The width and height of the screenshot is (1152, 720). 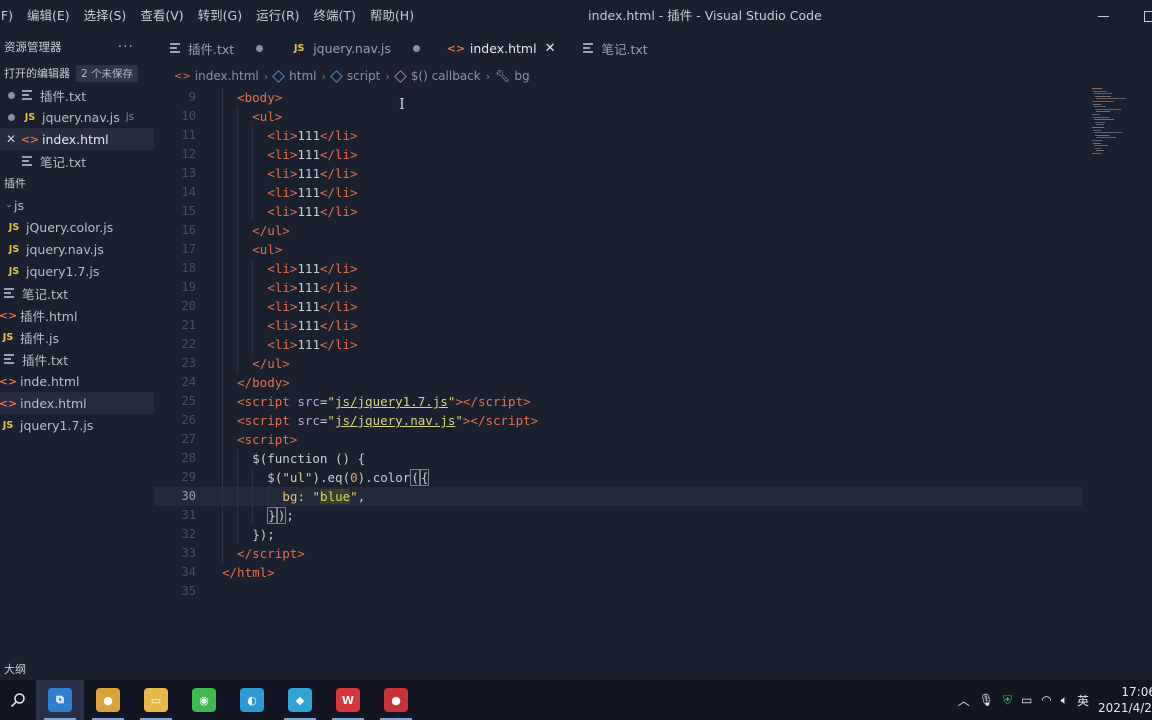 What do you see at coordinates (353, 48) in the screenshot?
I see `editor-tab: JS jquery.nav.js` at bounding box center [353, 48].